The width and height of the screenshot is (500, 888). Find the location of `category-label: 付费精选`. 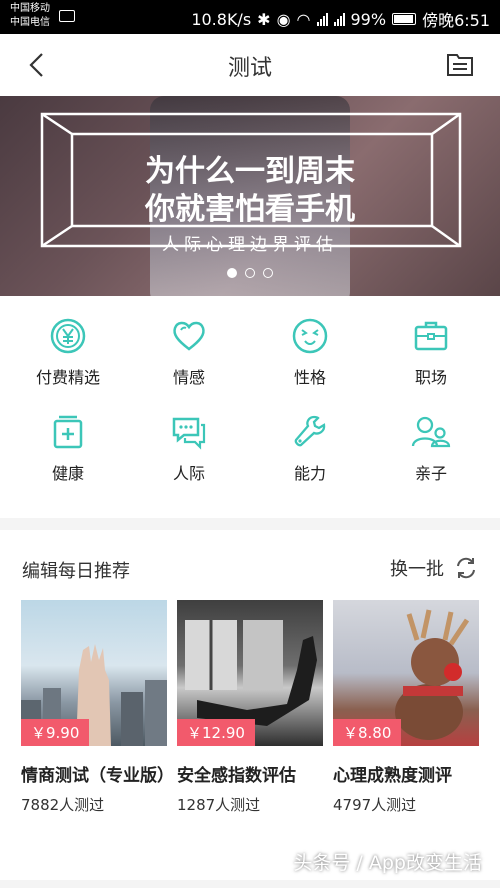

category-label: 付费精选 is located at coordinates (67, 377).